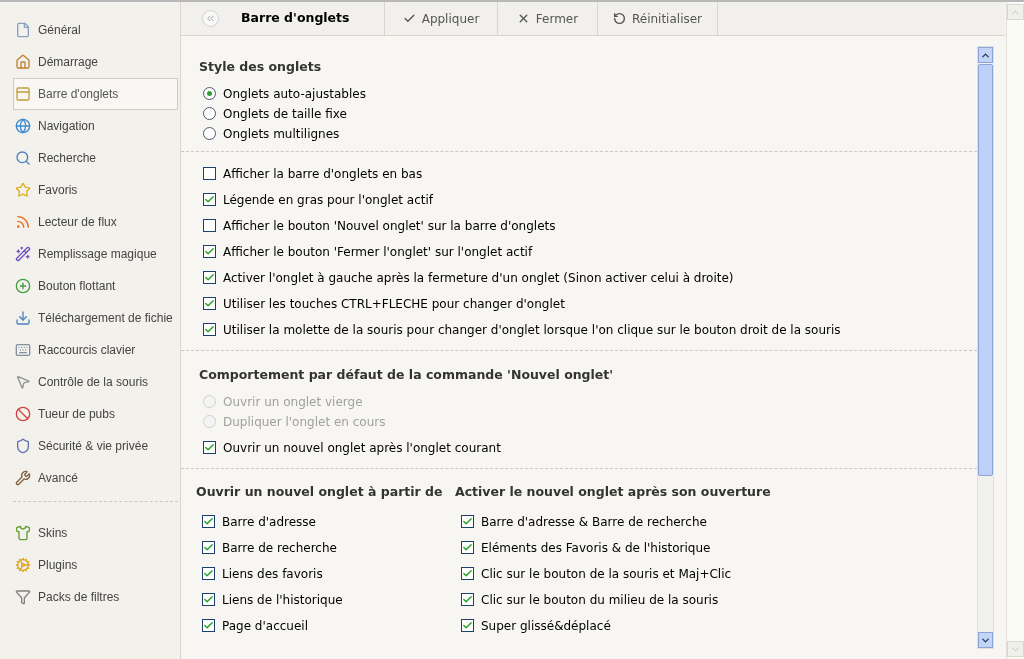 This screenshot has width=1024, height=659. What do you see at coordinates (294, 94) in the screenshot?
I see `option-label: Onglets auto-ajustables` at bounding box center [294, 94].